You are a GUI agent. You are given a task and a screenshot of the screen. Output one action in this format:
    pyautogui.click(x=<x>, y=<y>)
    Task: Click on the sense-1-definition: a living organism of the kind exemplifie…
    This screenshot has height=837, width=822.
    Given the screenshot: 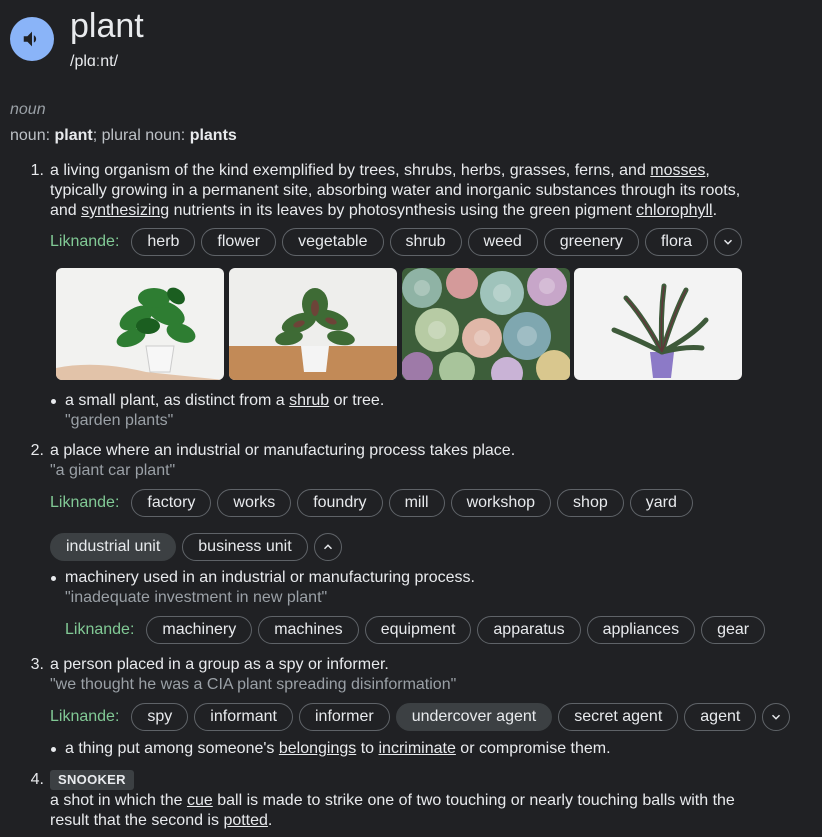 What is the action you would take?
    pyautogui.click(x=432, y=191)
    